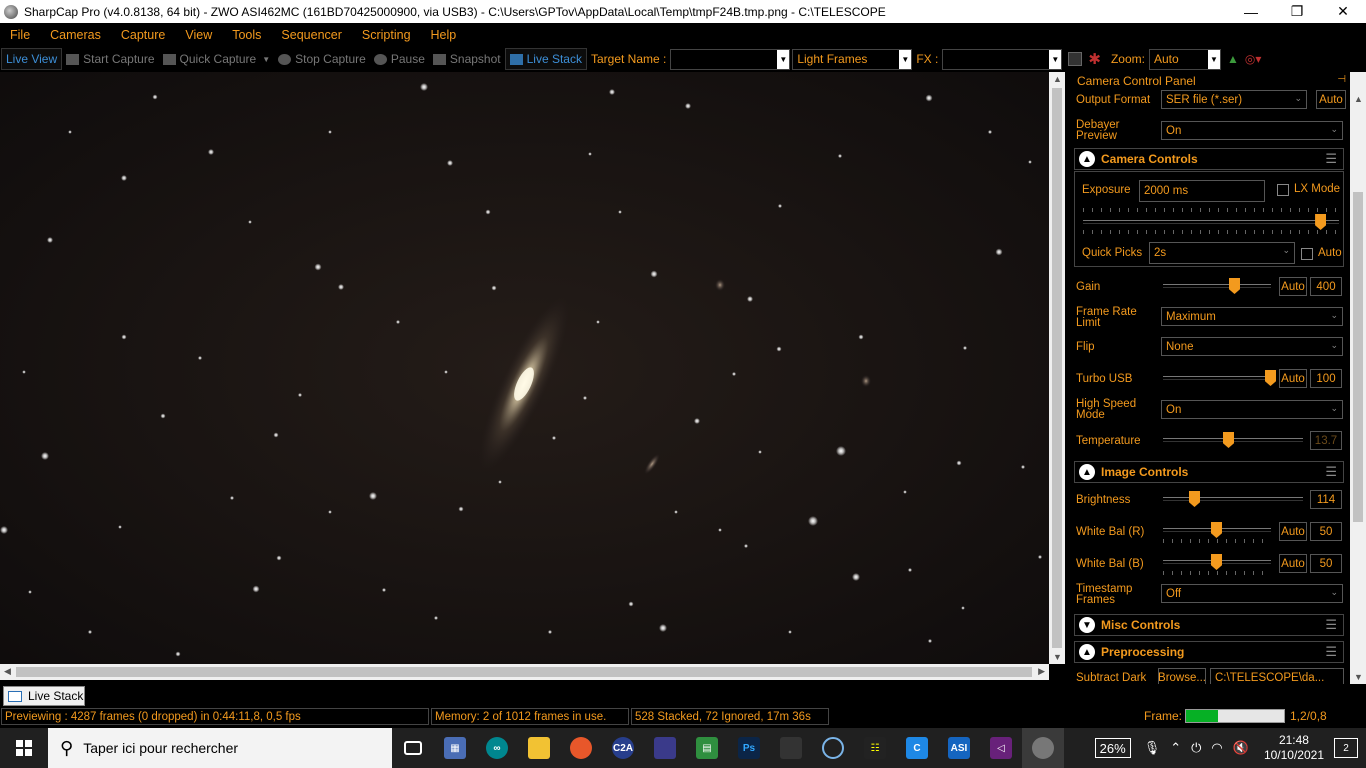 Image resolution: width=1366 pixels, height=768 pixels. I want to click on debayer-select: On ⌄, so click(1252, 130).